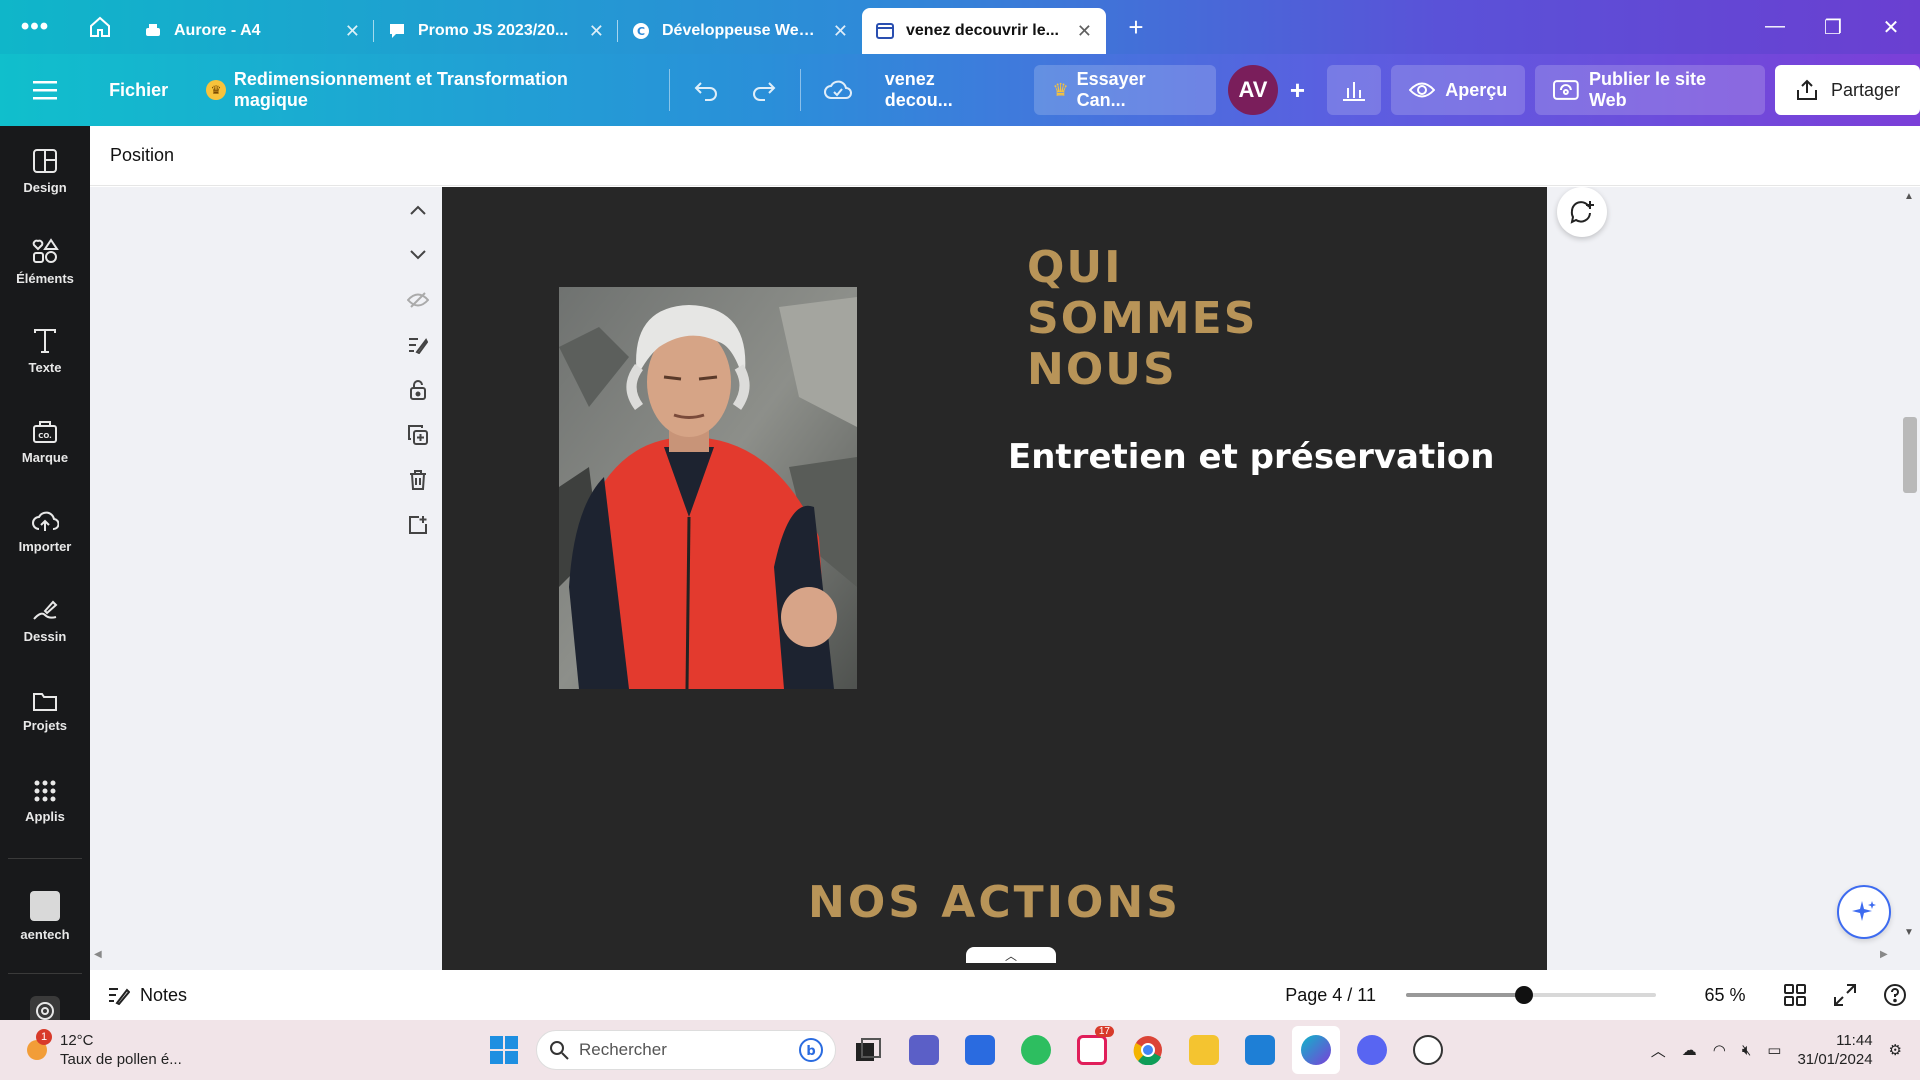 This screenshot has height=1080, width=1920. Describe the element at coordinates (45, 621) in the screenshot. I see `sidebar-item-draw: Dessin` at that location.